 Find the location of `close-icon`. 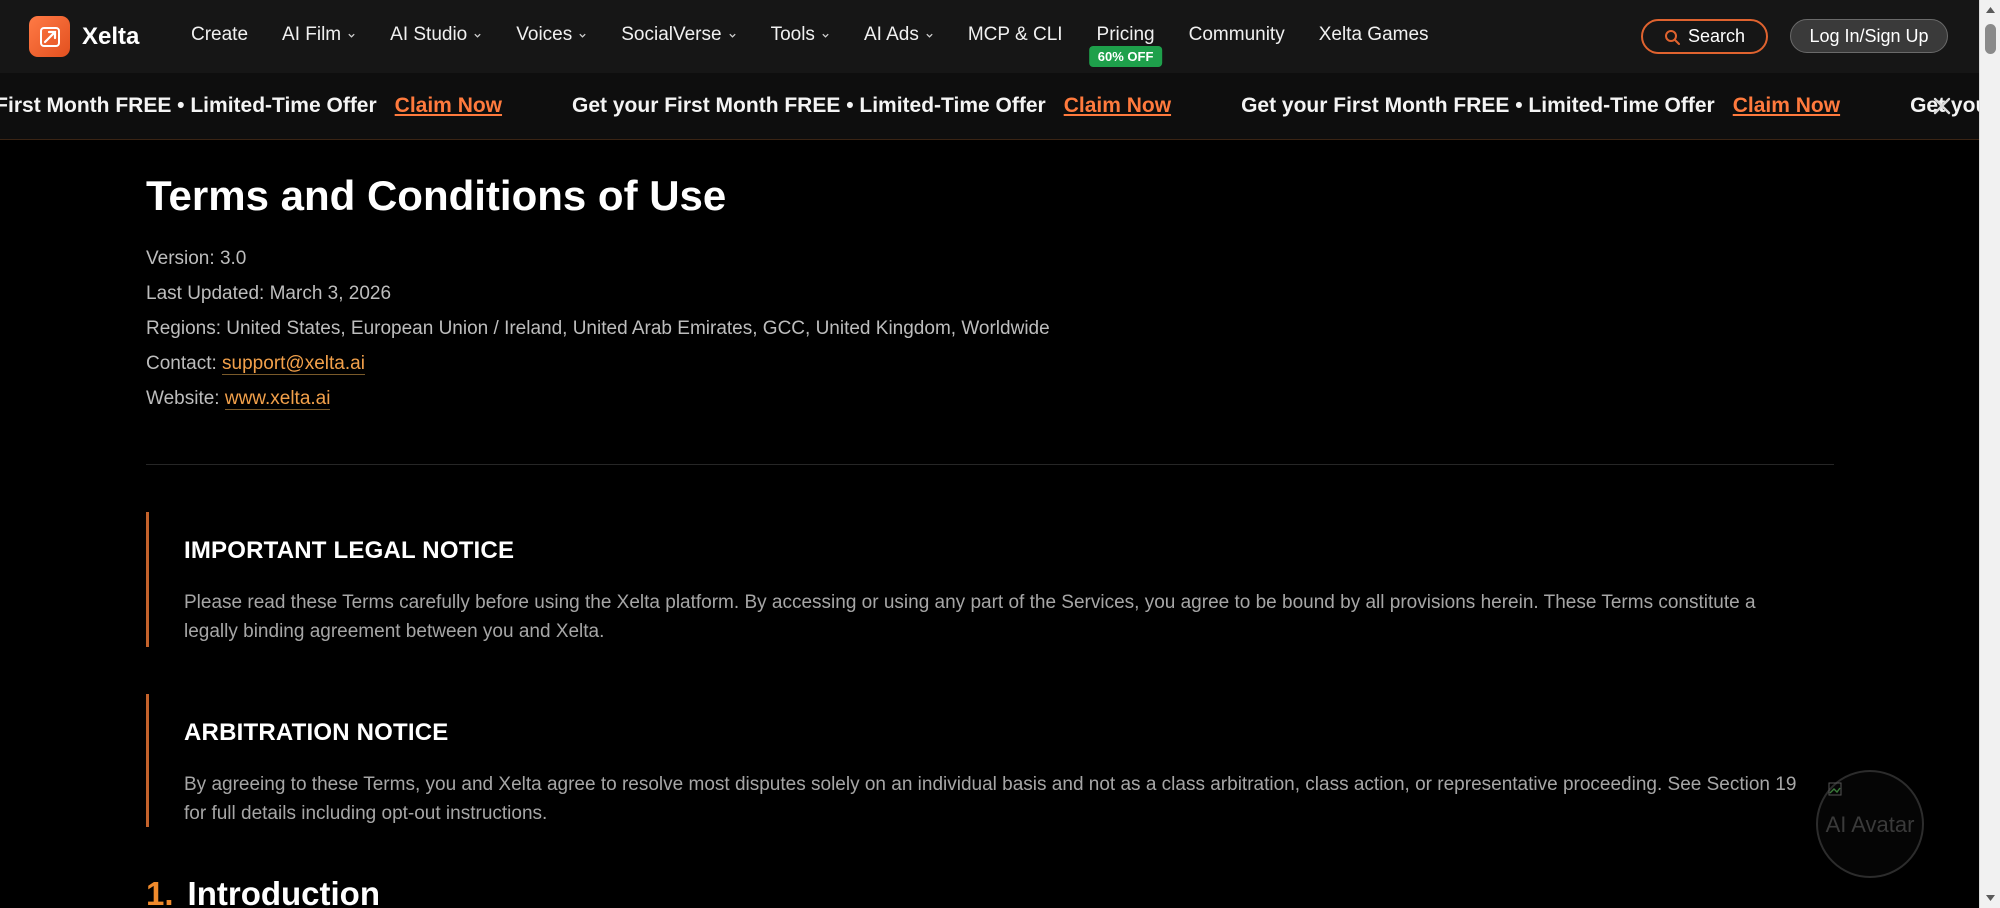

close-icon is located at coordinates (1942, 106).